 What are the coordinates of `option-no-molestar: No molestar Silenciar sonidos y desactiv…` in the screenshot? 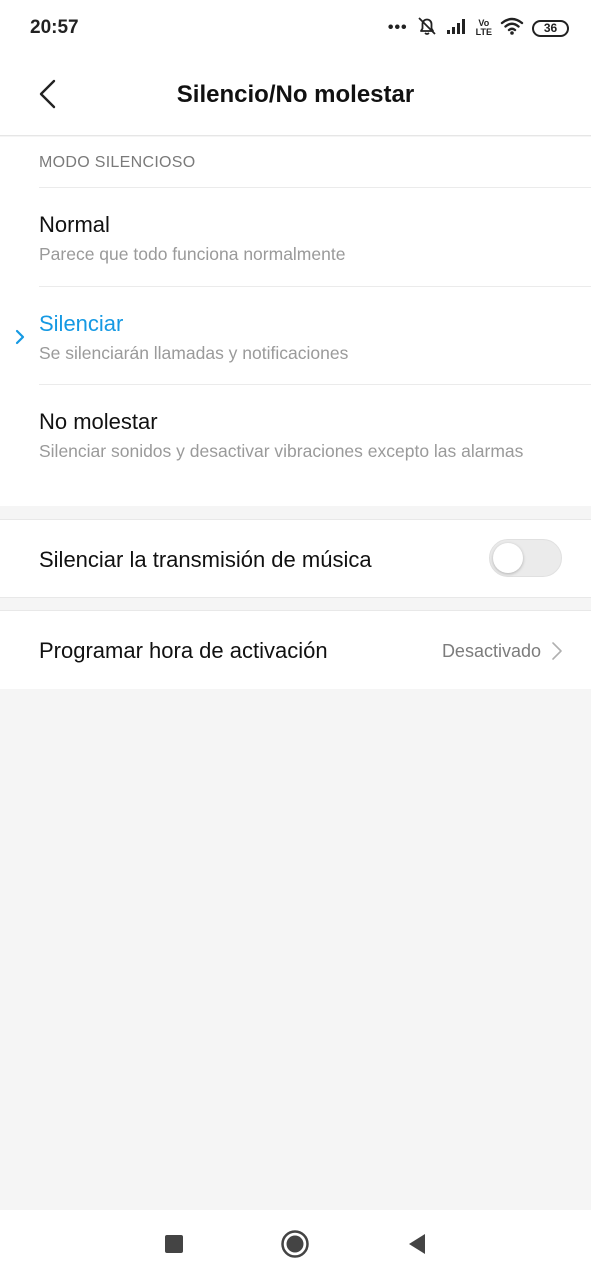 It's located at (295, 445).